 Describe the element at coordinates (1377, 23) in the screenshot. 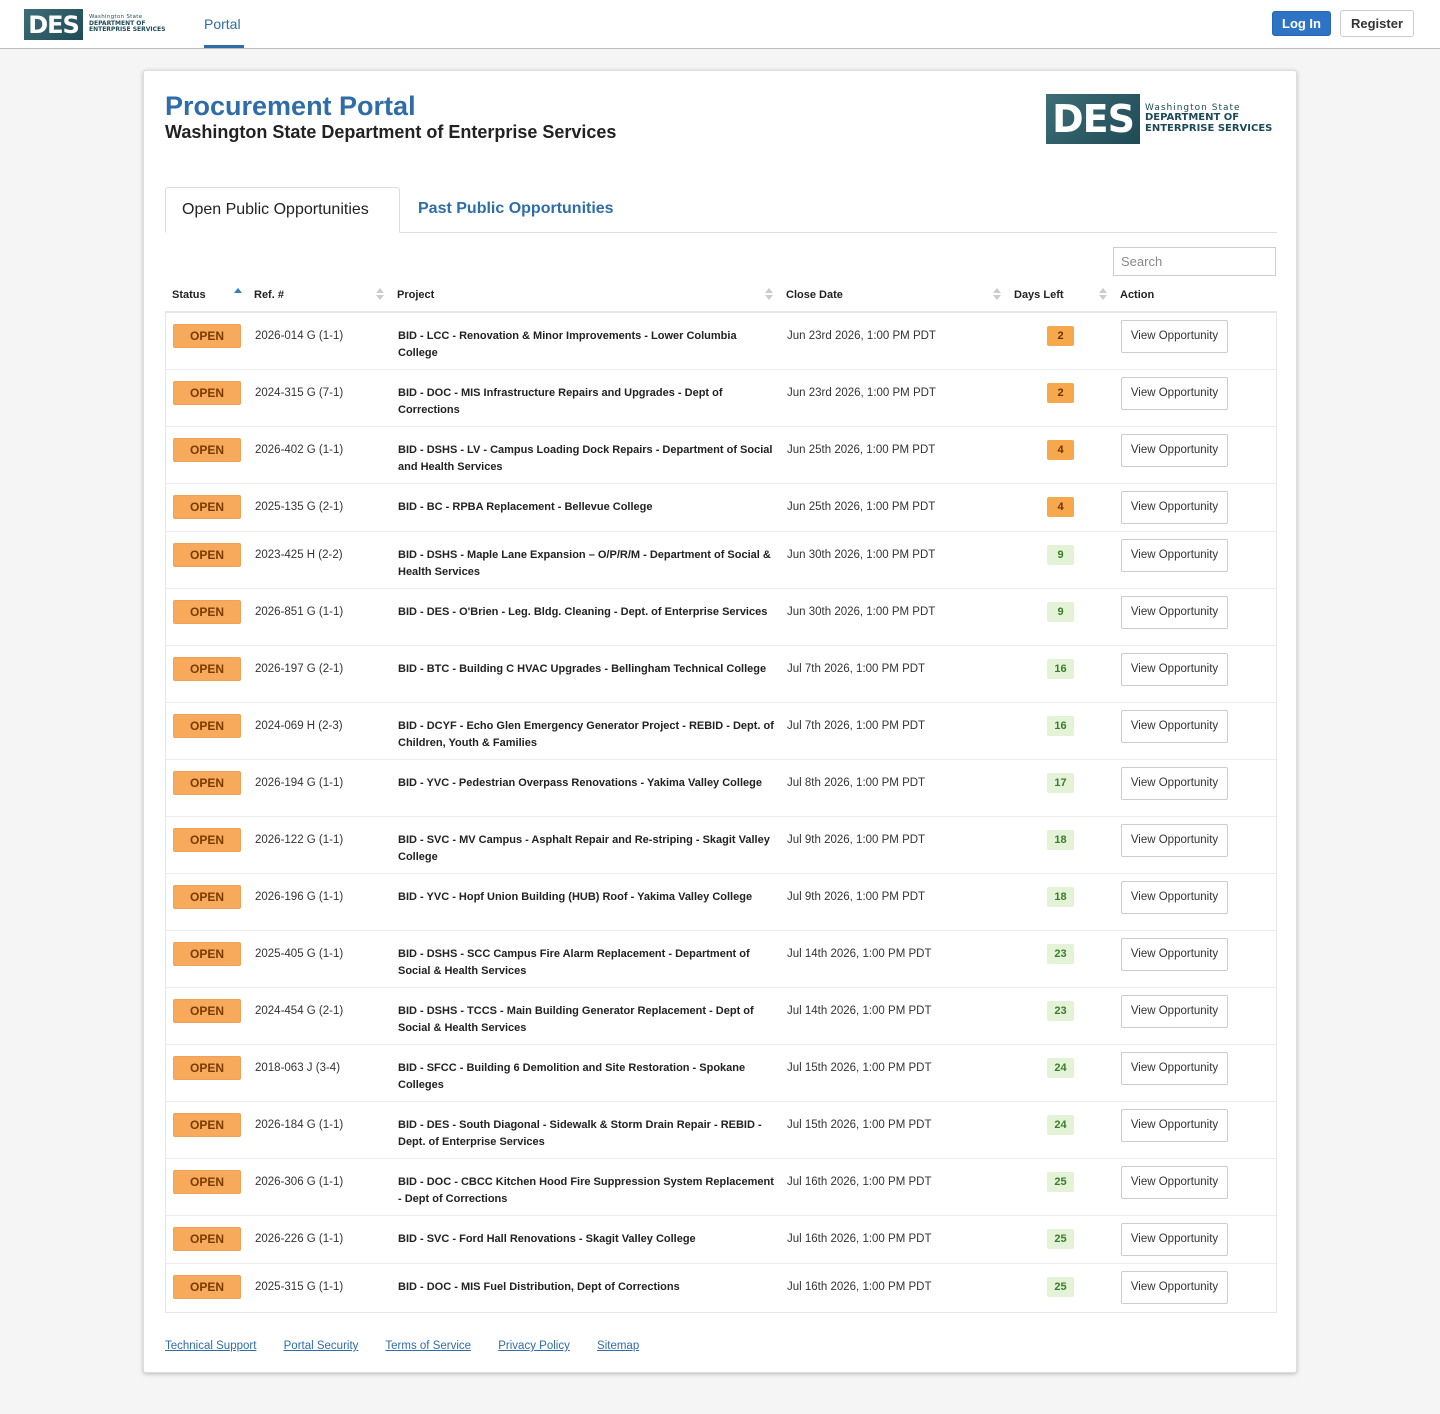

I see `register-button: Register` at that location.